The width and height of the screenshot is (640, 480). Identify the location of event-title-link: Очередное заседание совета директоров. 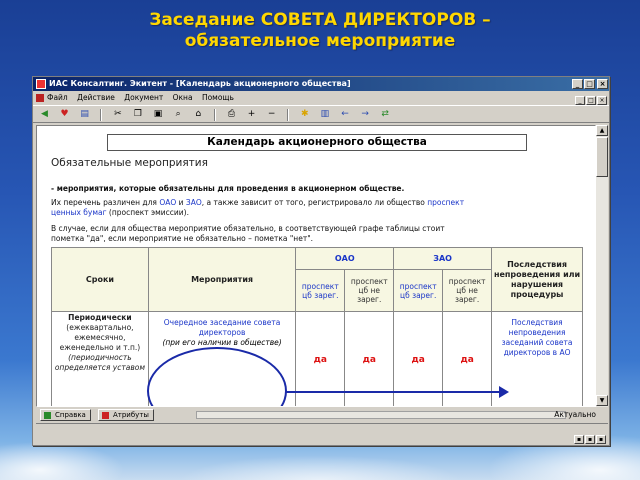
(222, 327).